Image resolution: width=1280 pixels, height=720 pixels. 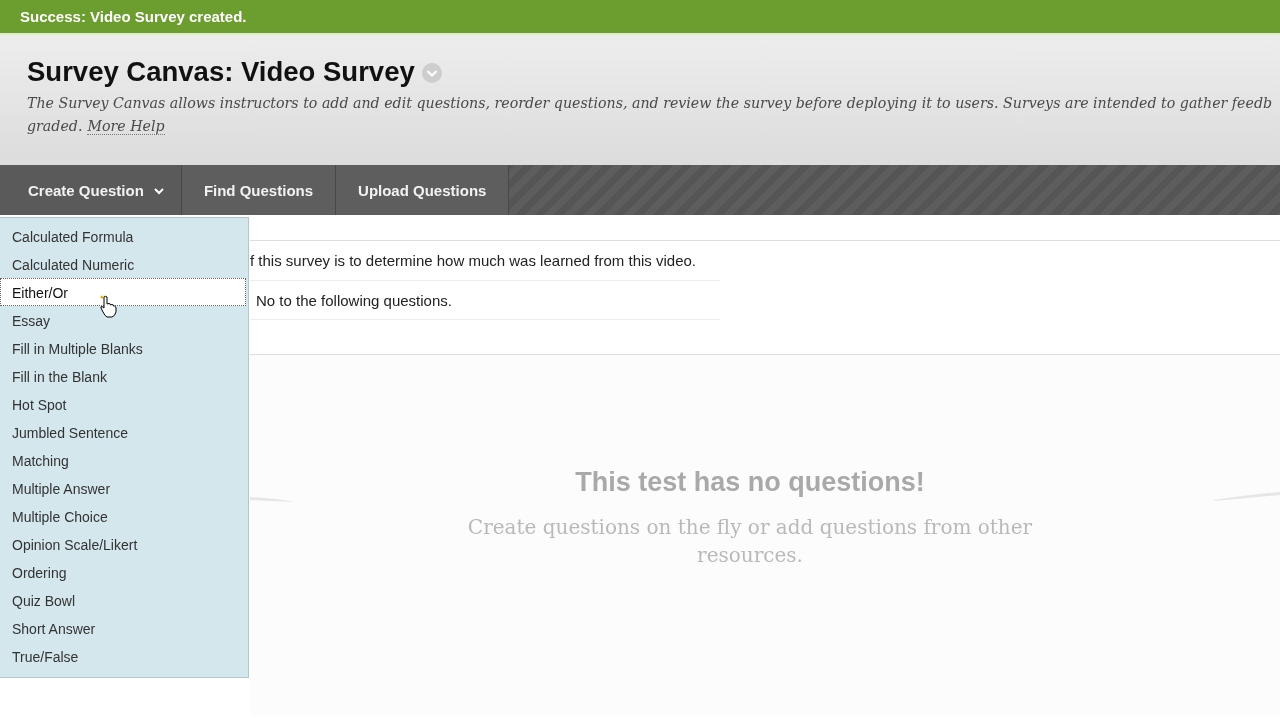 I want to click on success-message: Success: Video Survey created., so click(x=133, y=16).